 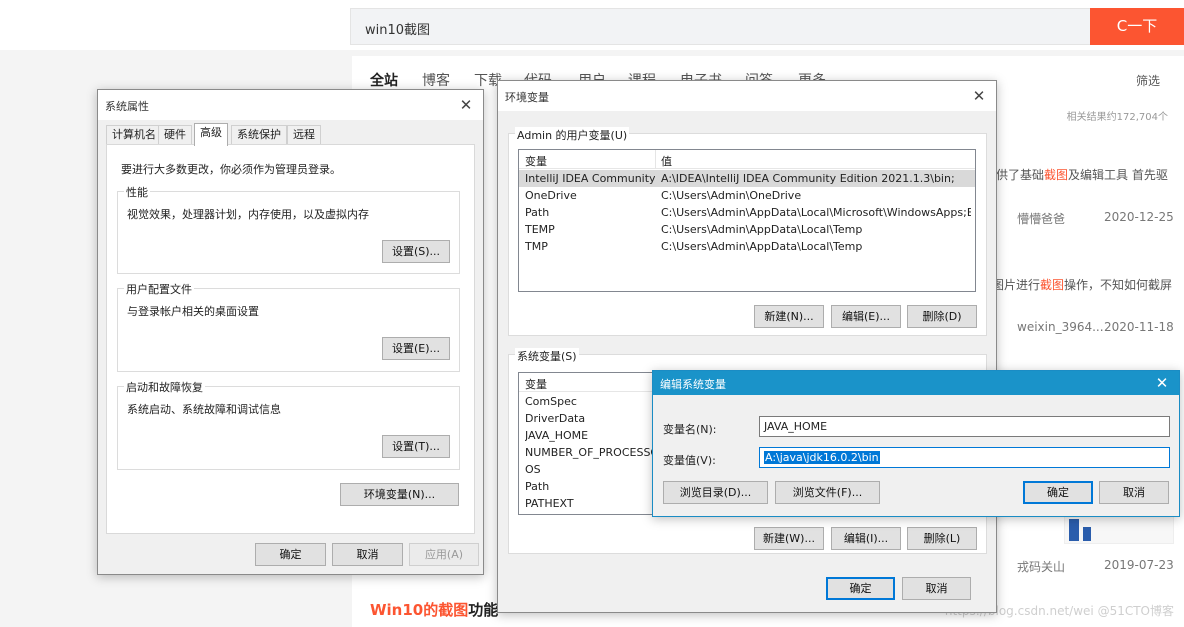 What do you see at coordinates (1041, 566) in the screenshot?
I see `result-author: 戎码关山` at bounding box center [1041, 566].